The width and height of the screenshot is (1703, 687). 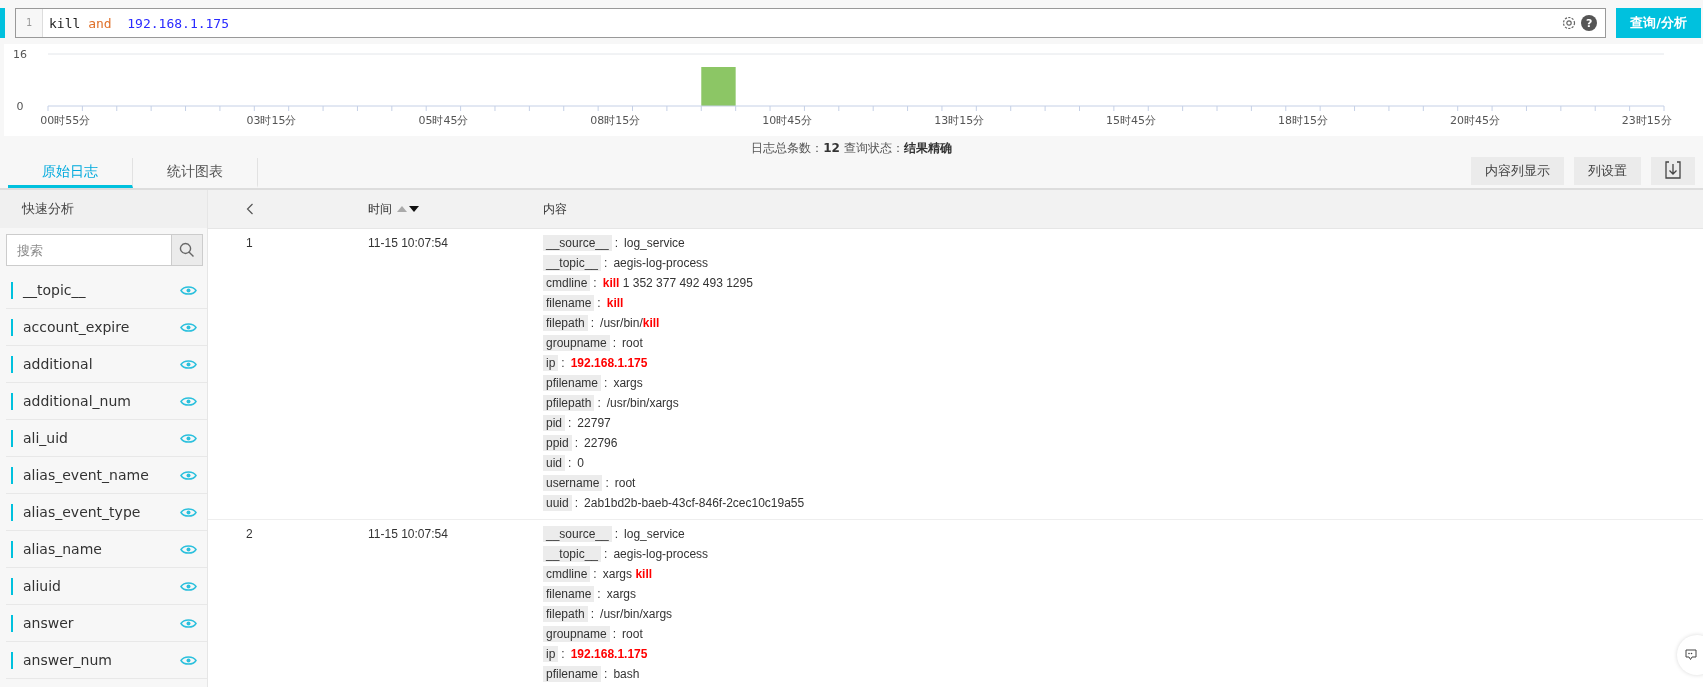 I want to click on x-tick-label: 20时45分, so click(x=1474, y=120).